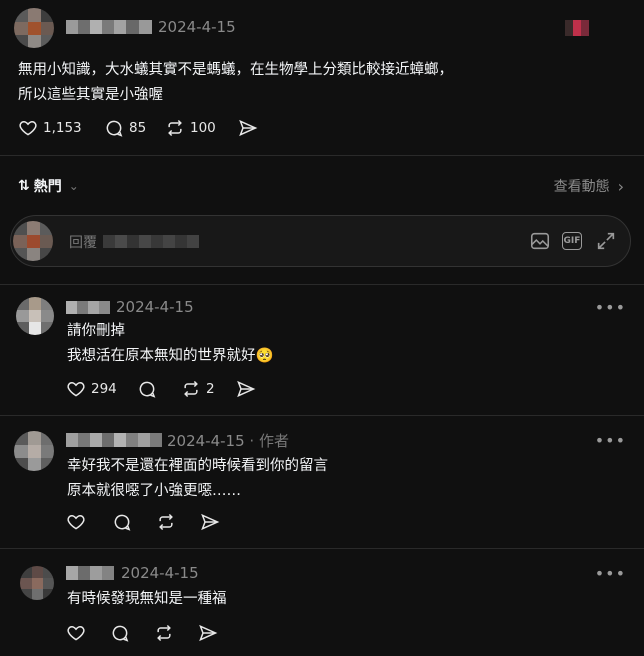 This screenshot has height=656, width=644. I want to click on gif-label: GIF, so click(572, 241).